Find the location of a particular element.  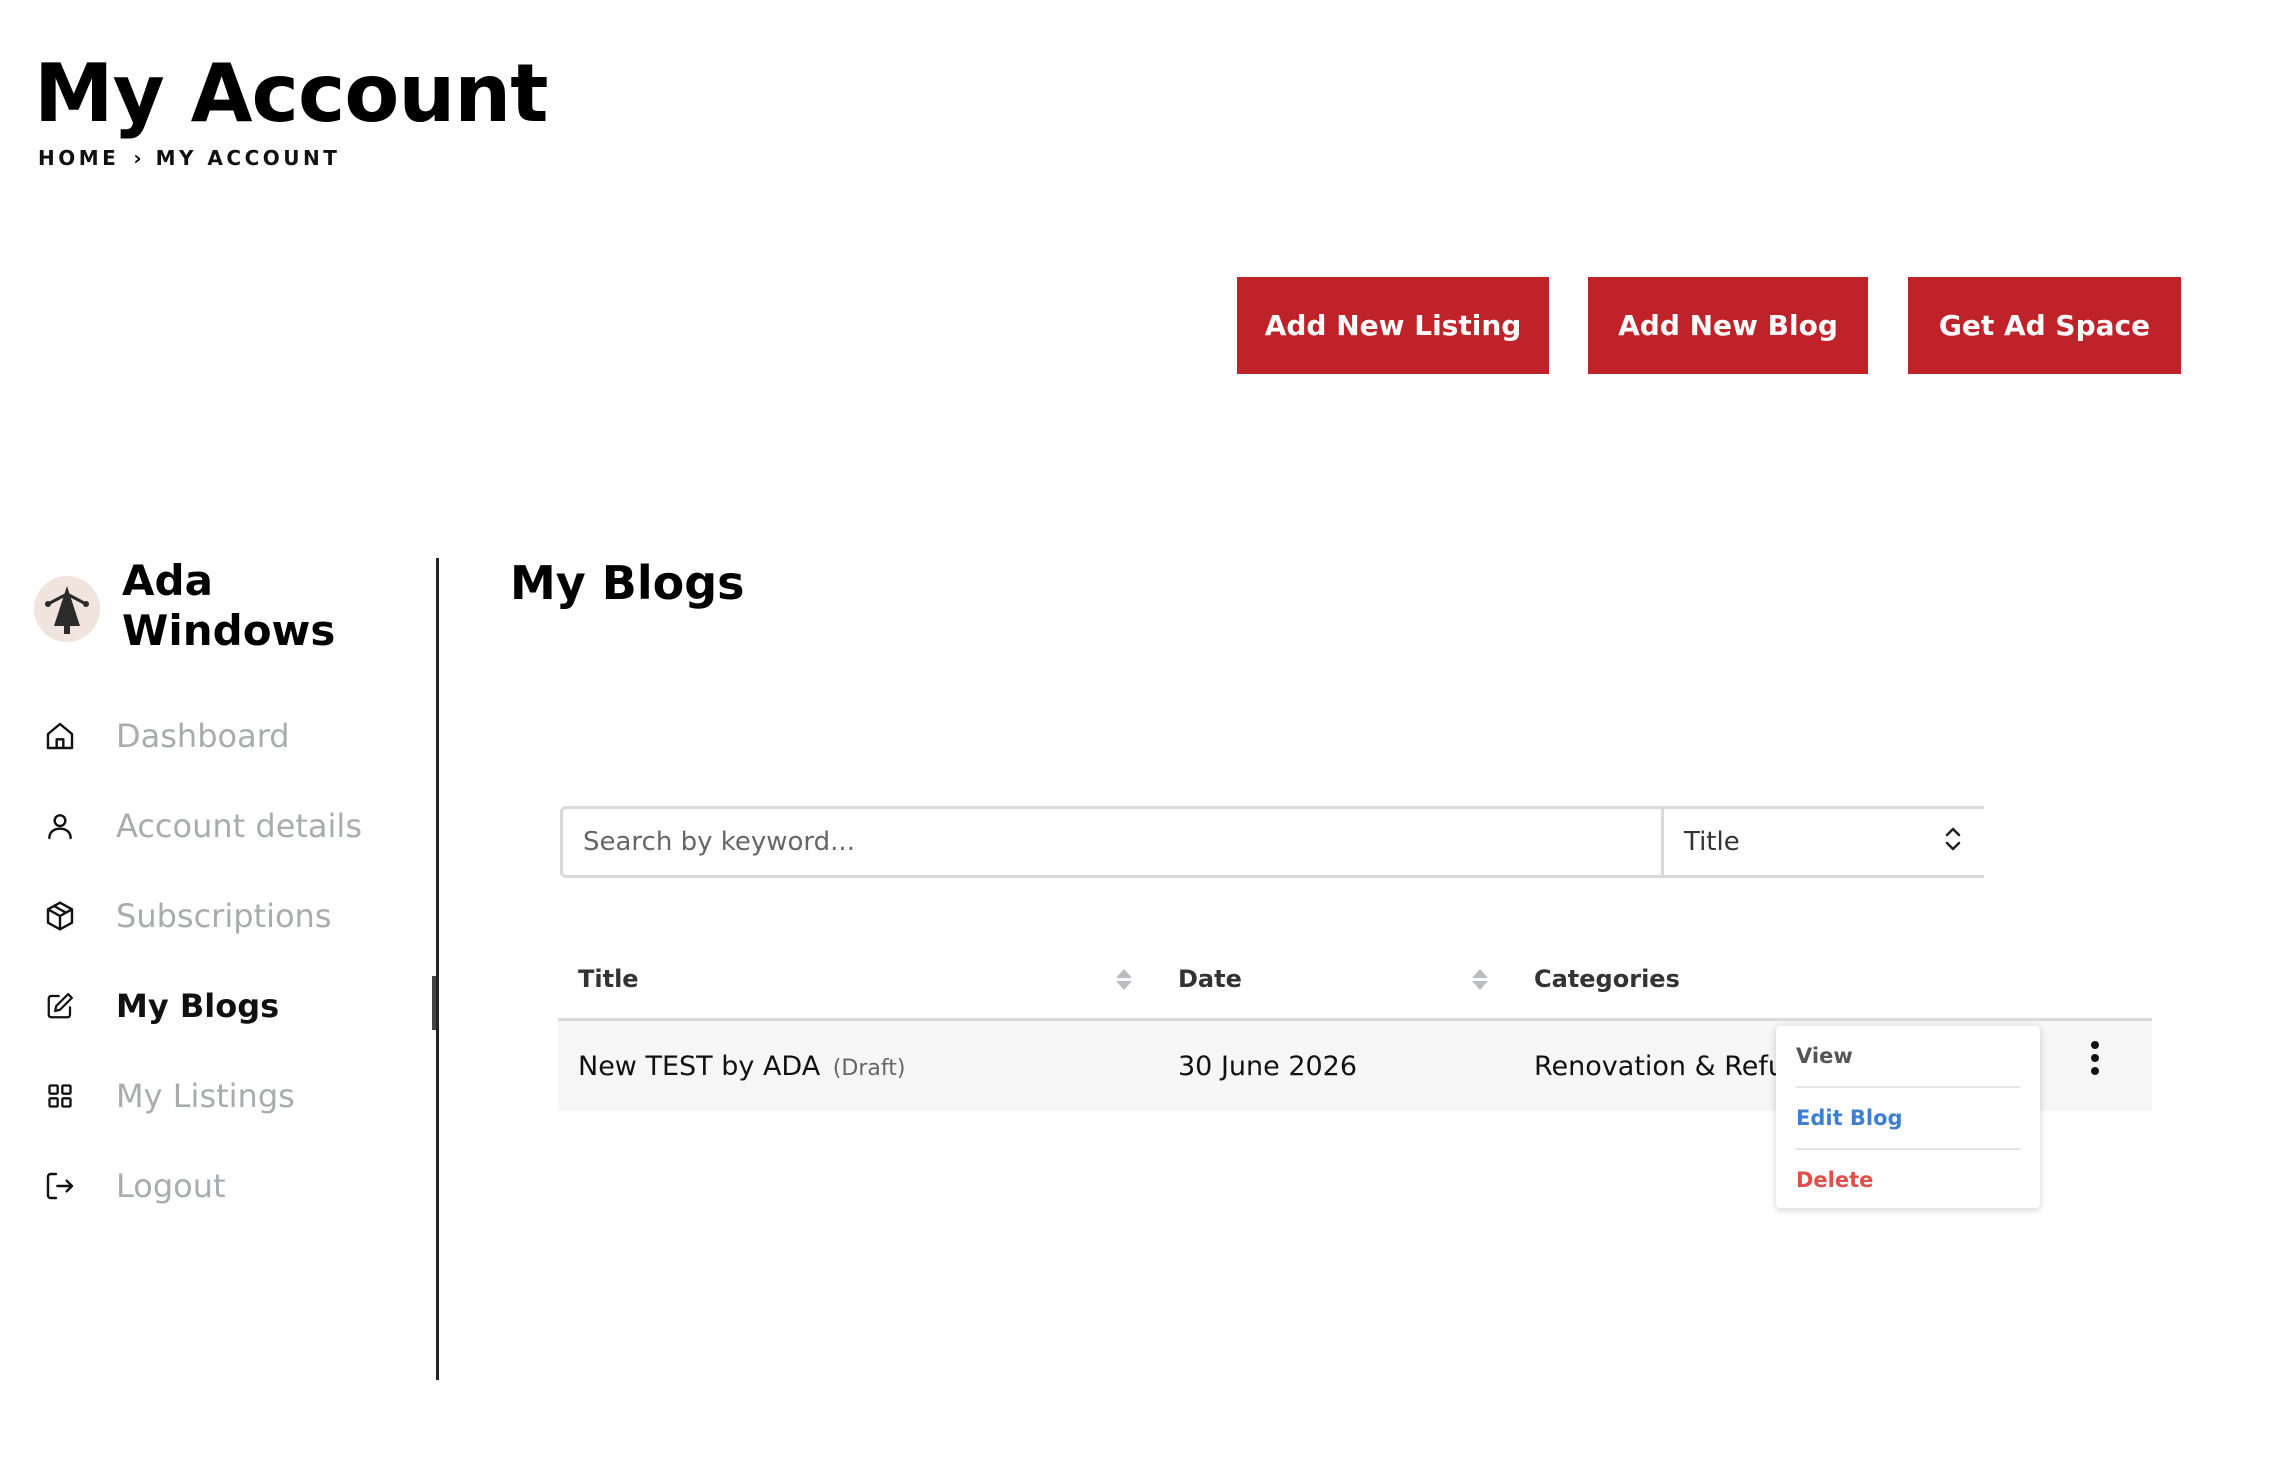

box-icon is located at coordinates (60, 916).